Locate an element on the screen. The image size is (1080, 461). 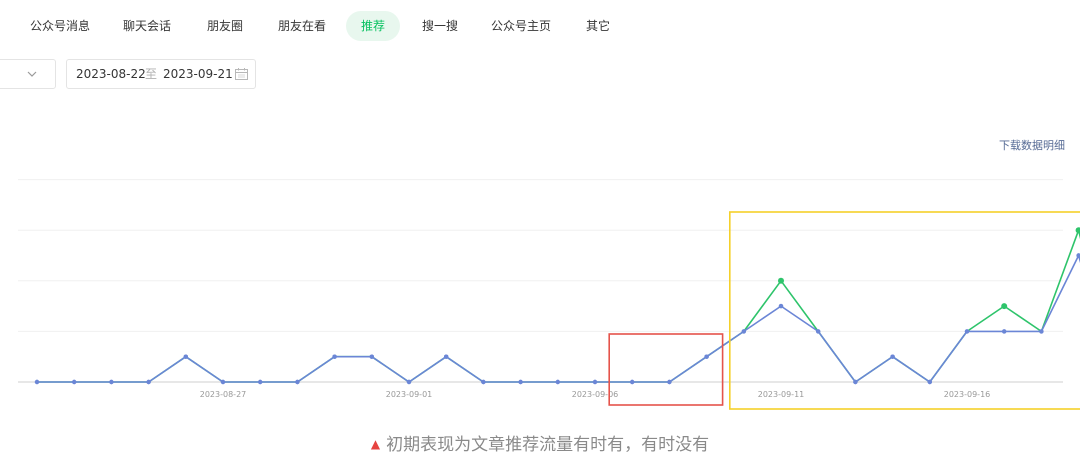
caption-marker: ▲ is located at coordinates (375, 444).